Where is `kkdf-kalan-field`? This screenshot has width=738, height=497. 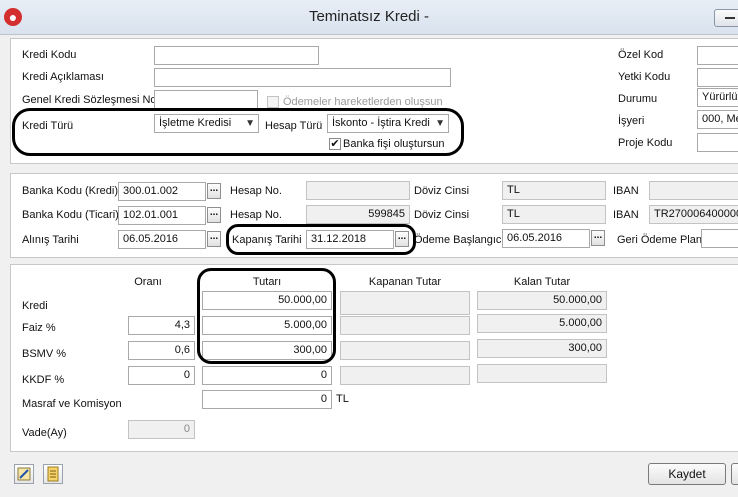 kkdf-kalan-field is located at coordinates (542, 373).